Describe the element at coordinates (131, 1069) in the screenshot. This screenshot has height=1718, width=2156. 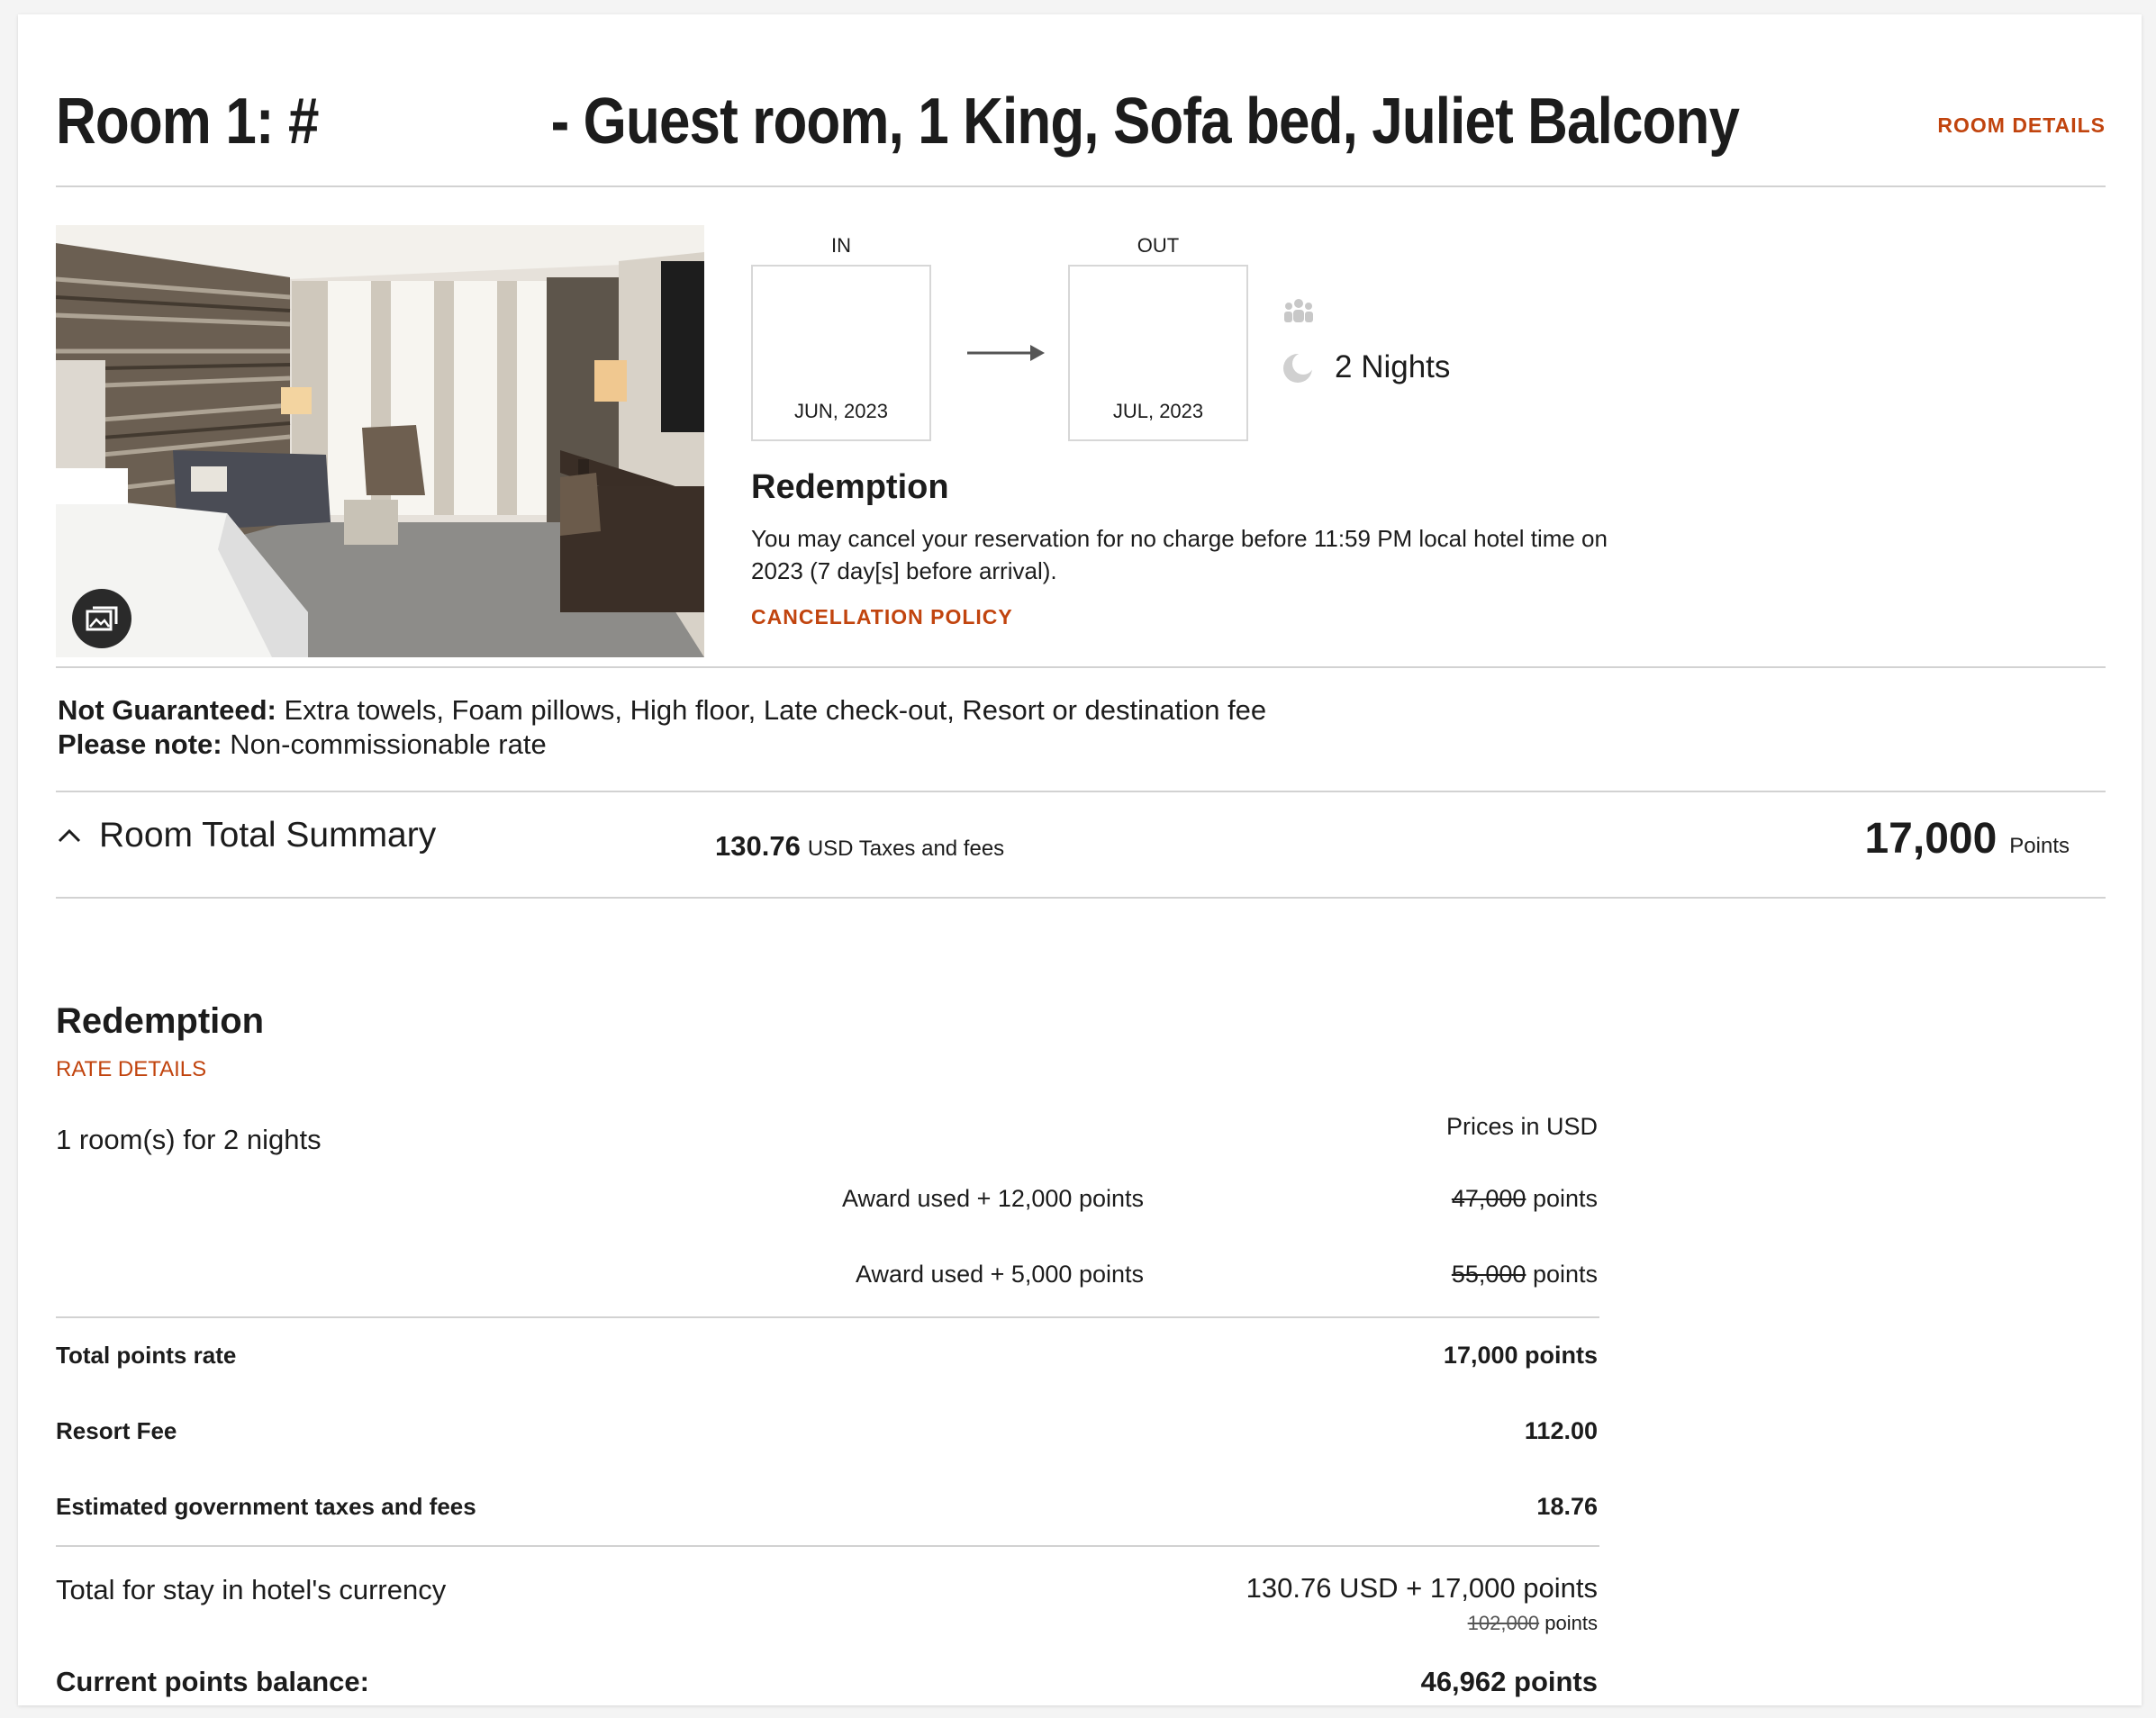
I see `rate-details-link: RATE DETAILS` at that location.